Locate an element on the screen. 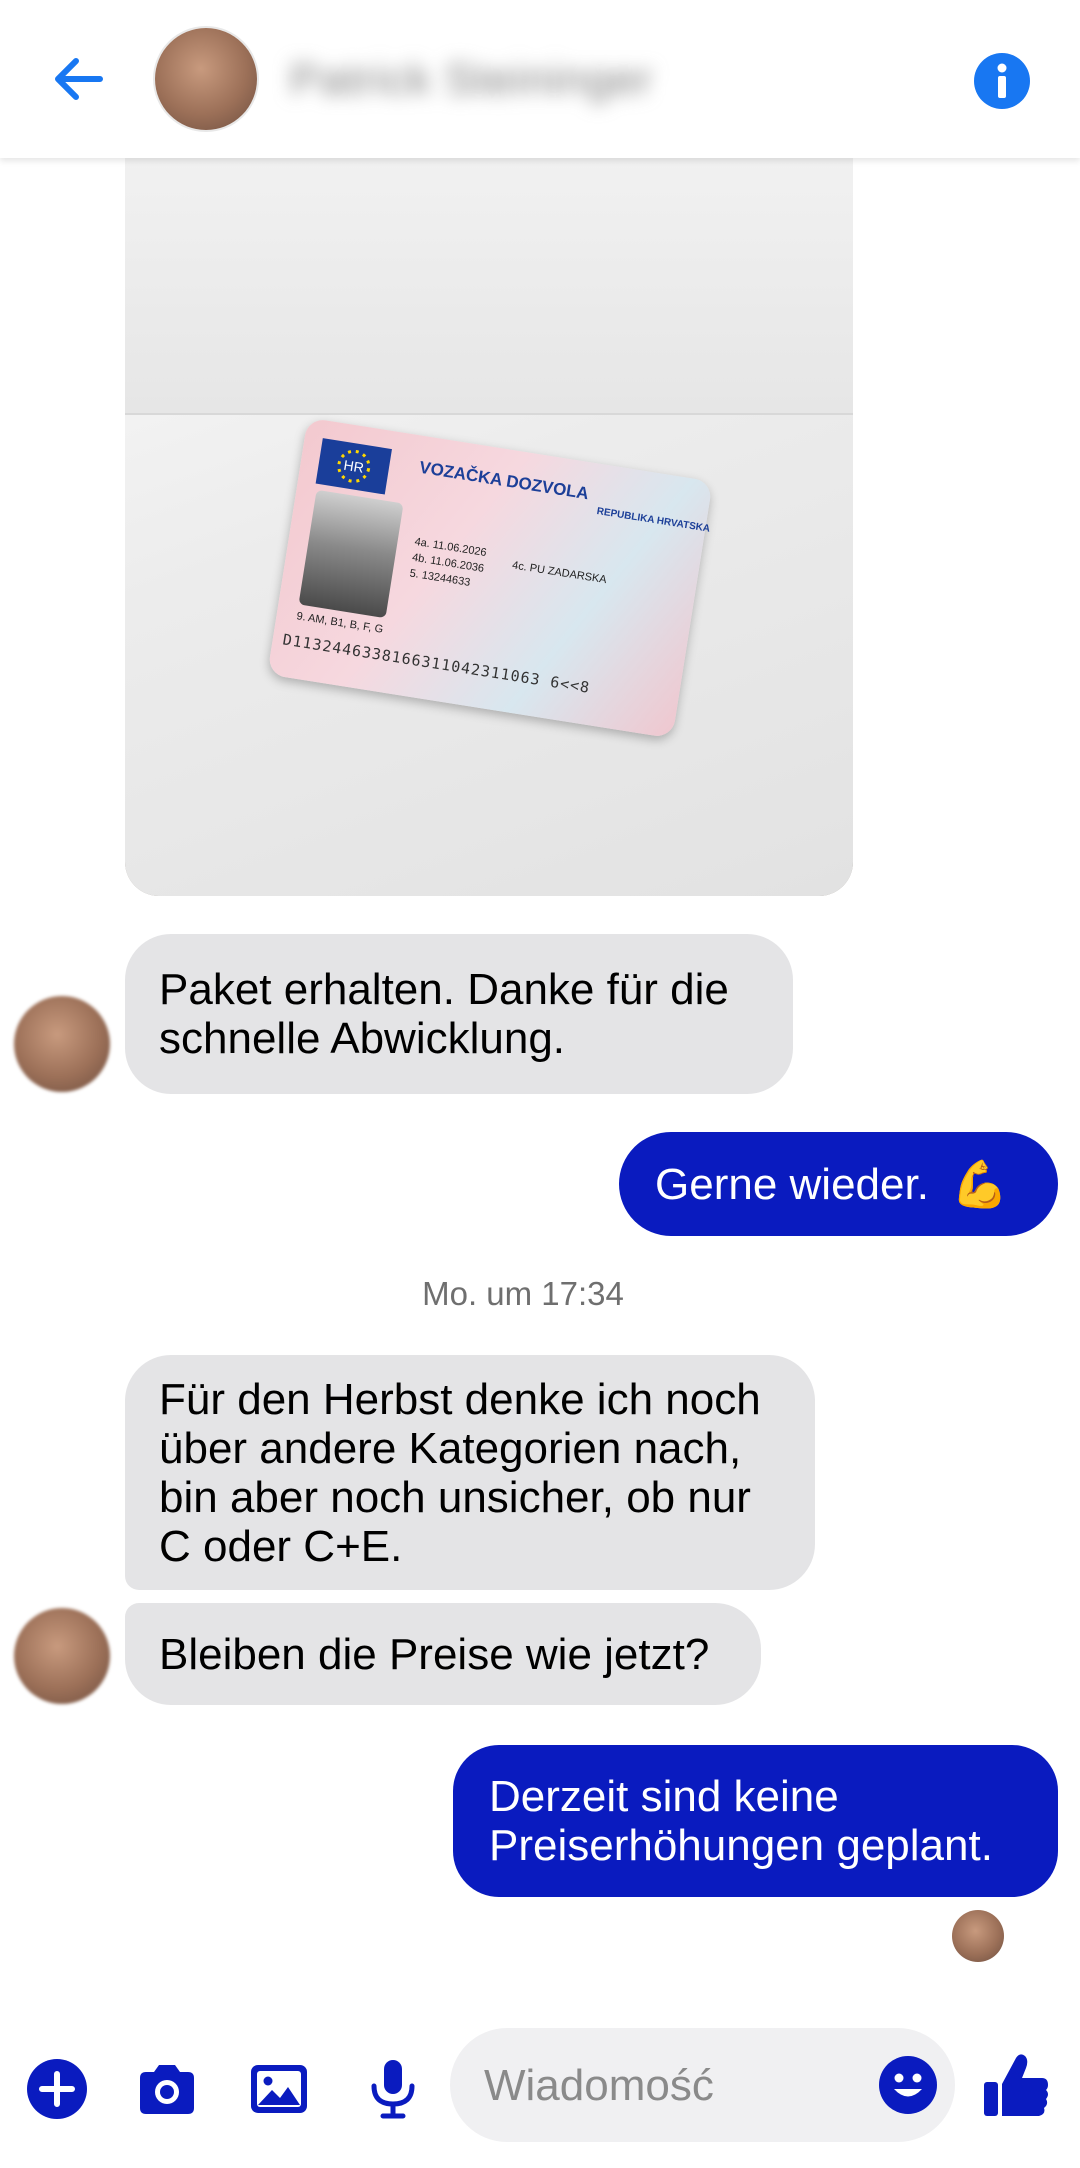 The height and width of the screenshot is (2168, 1080). message-input: Wiadomość is located at coordinates (702, 2085).